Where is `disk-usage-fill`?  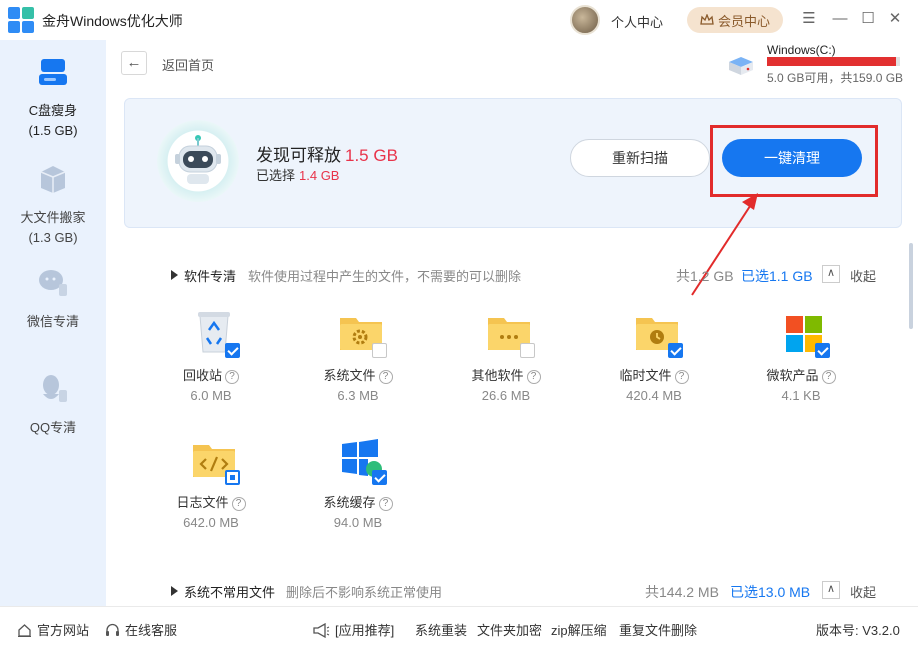
disk-usage-fill is located at coordinates (831, 61).